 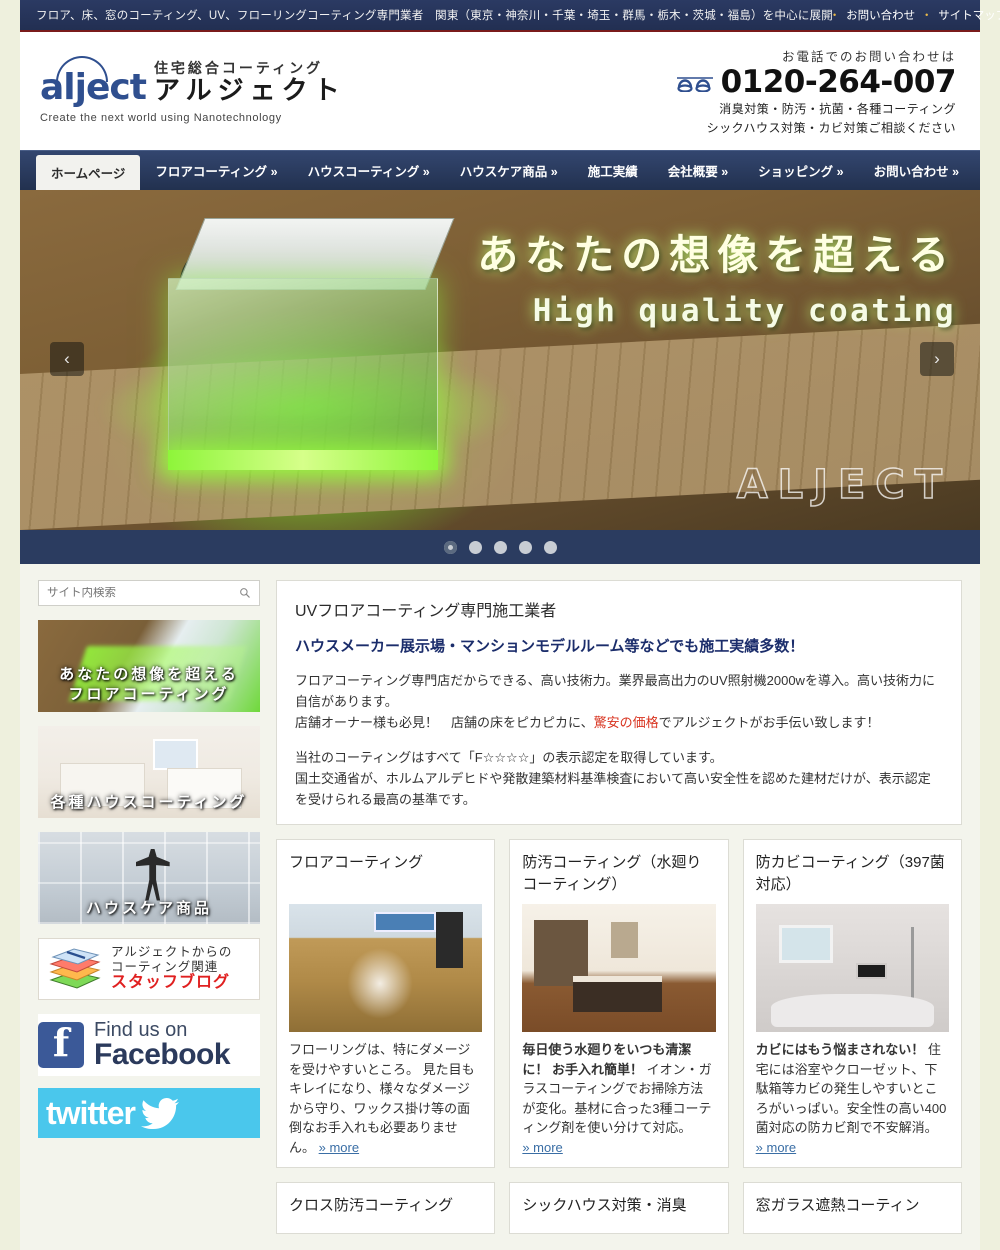 I want to click on nav-item-company: 会社概要 », so click(x=698, y=170).